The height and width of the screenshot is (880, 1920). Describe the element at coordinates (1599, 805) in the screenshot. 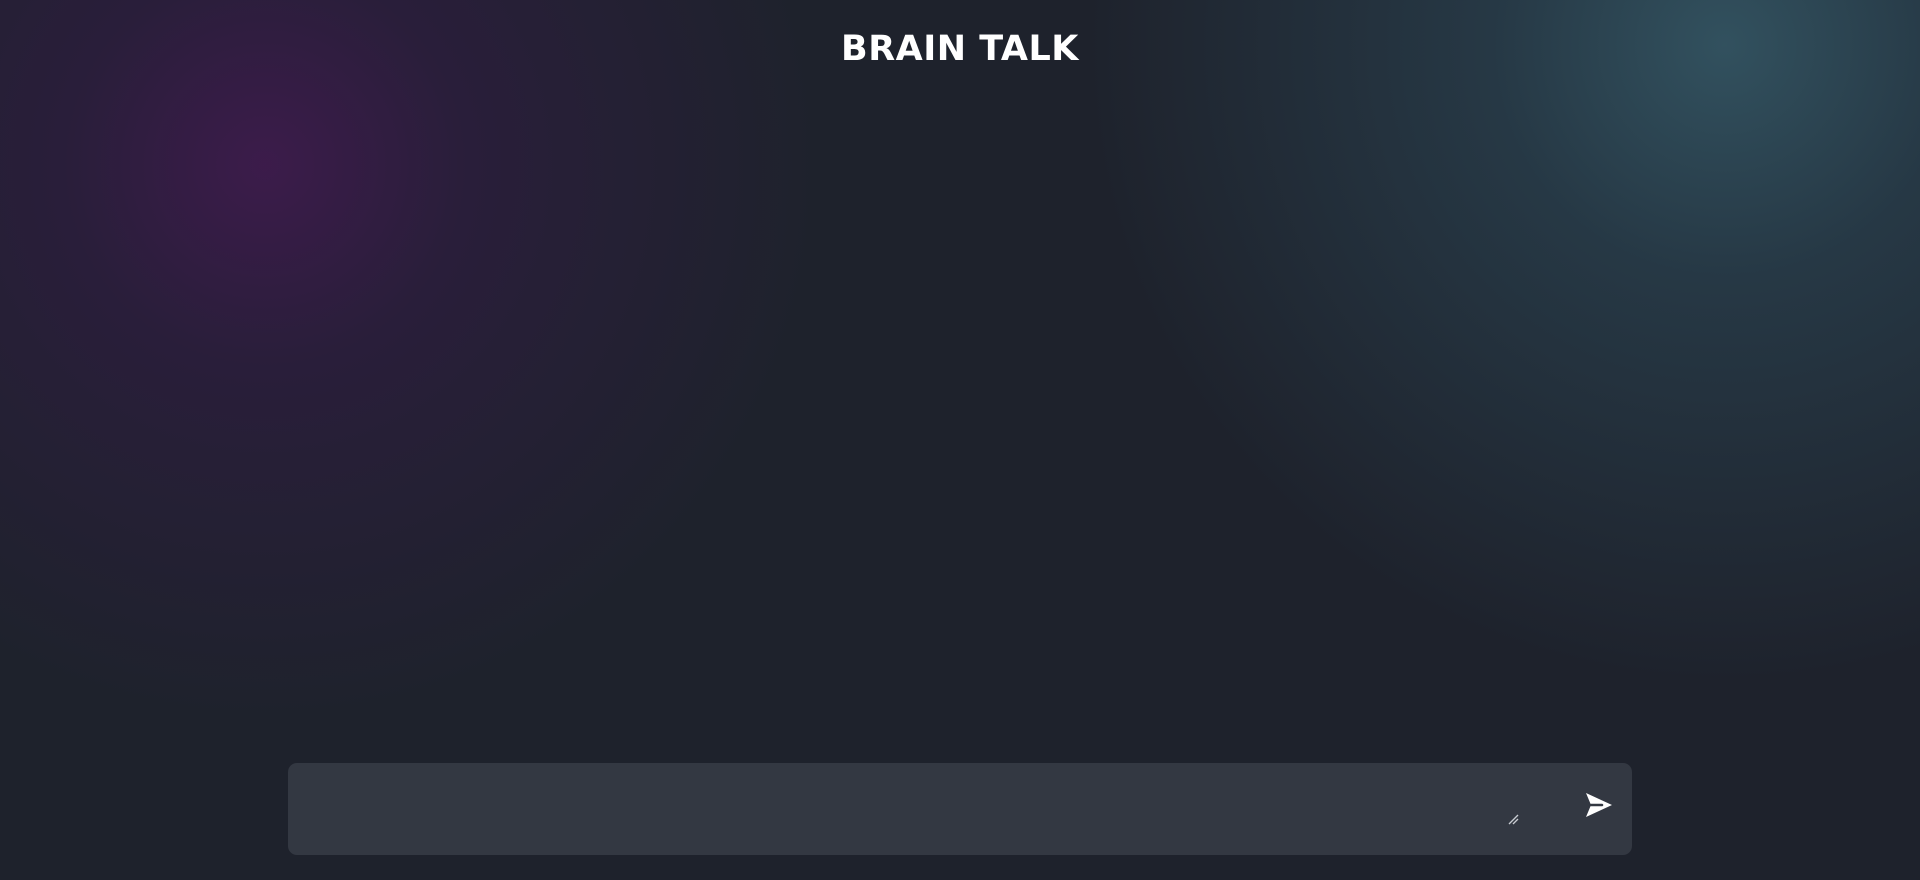

I see `send-icon` at that location.